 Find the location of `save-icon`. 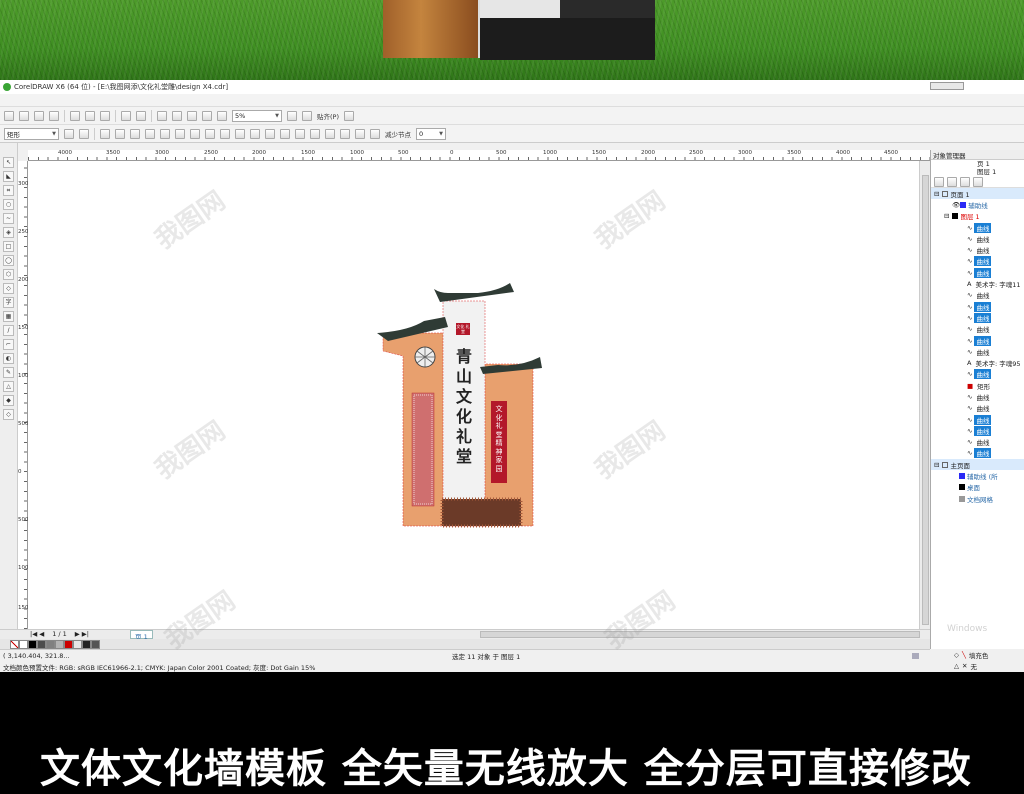

save-icon is located at coordinates (39, 115).